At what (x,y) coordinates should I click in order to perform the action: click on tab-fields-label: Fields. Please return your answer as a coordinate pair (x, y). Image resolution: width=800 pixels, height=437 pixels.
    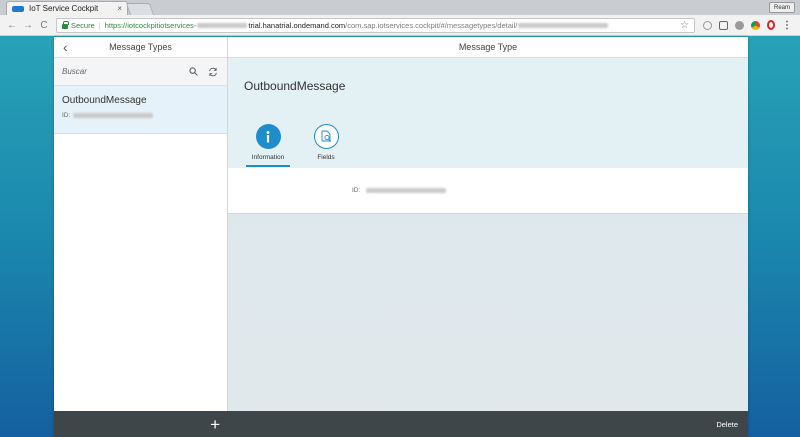
    Looking at the image, I should click on (326, 157).